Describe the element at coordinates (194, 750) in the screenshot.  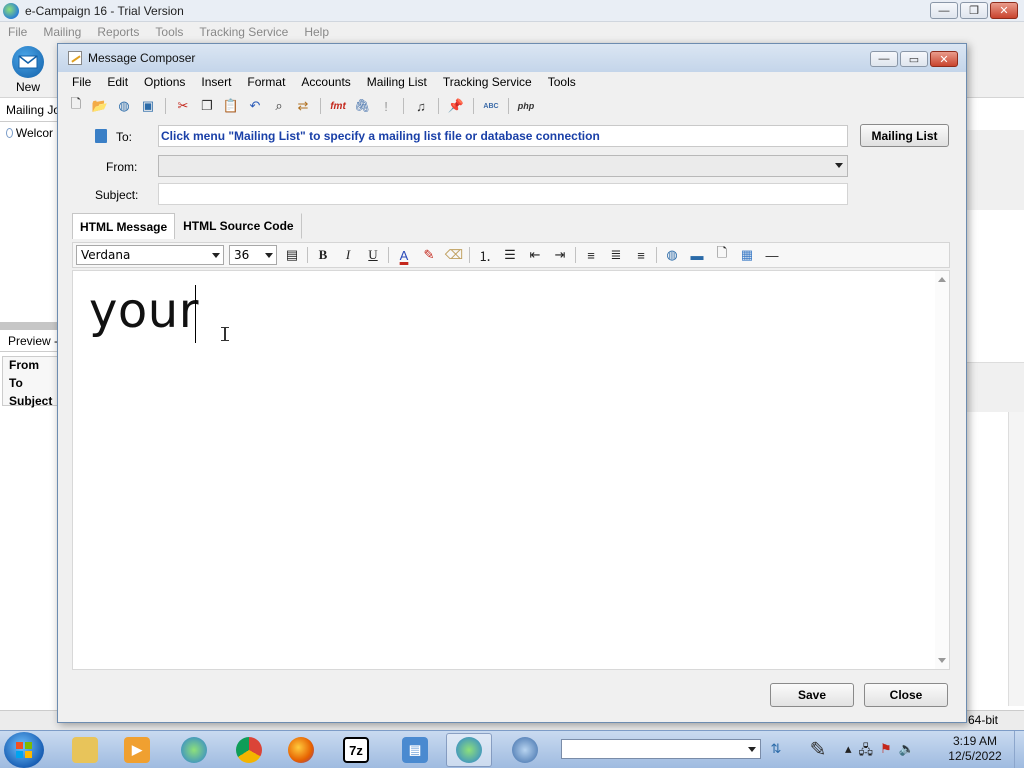
I see `taskbar-e-campaign` at that location.